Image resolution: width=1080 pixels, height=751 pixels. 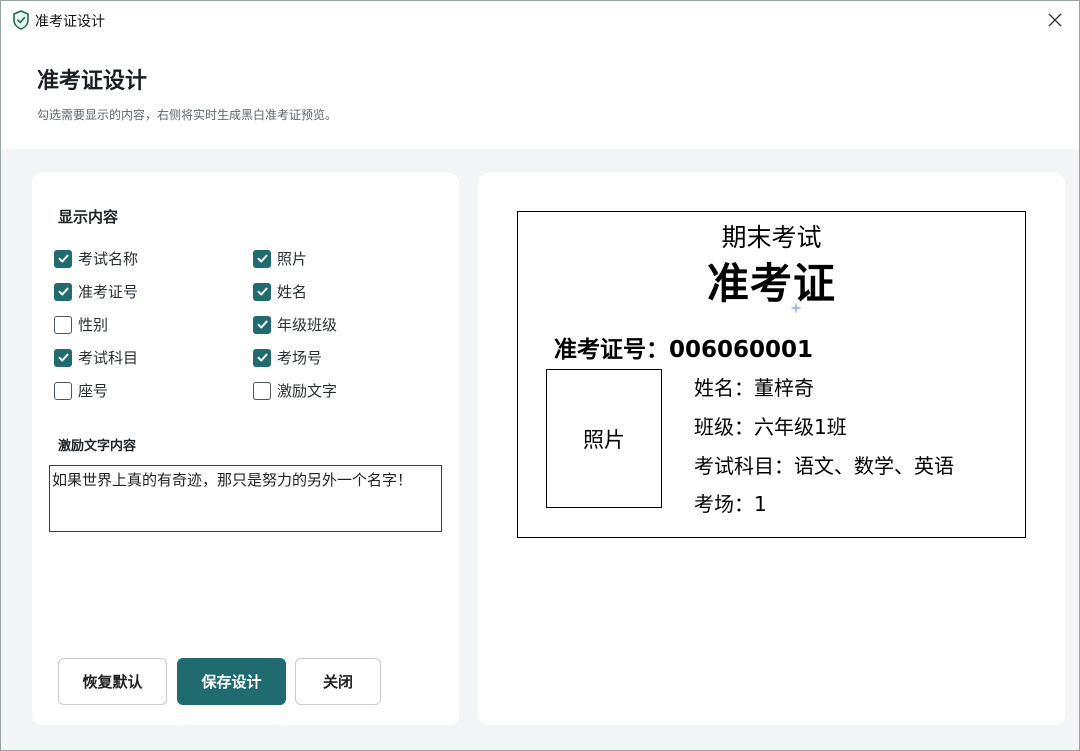 I want to click on option-checkbox: 准考证号, so click(x=96, y=291).